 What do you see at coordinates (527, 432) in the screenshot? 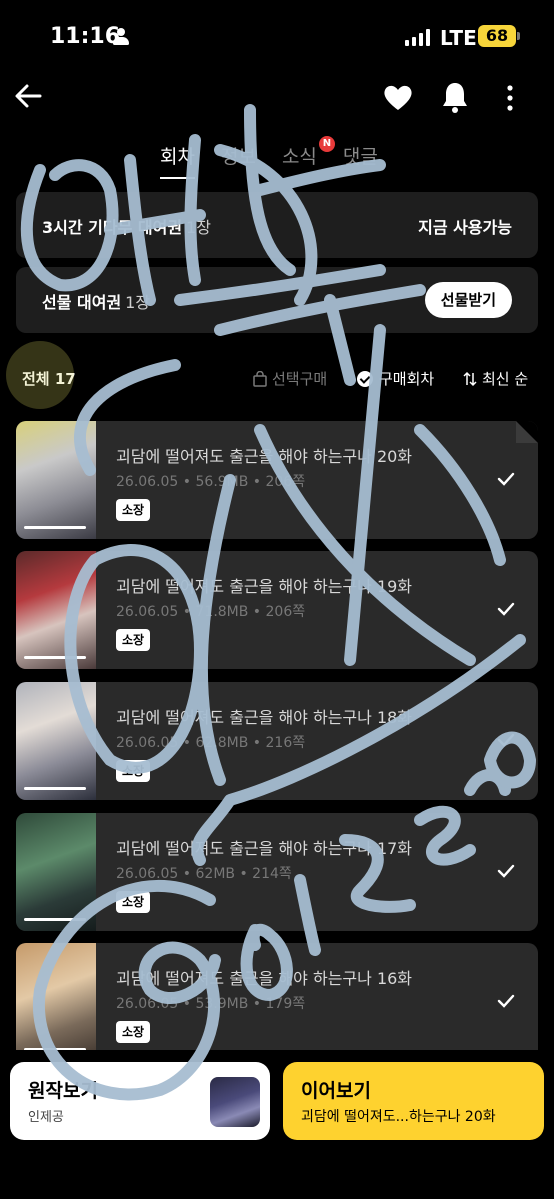
I see `page-fold-corner` at bounding box center [527, 432].